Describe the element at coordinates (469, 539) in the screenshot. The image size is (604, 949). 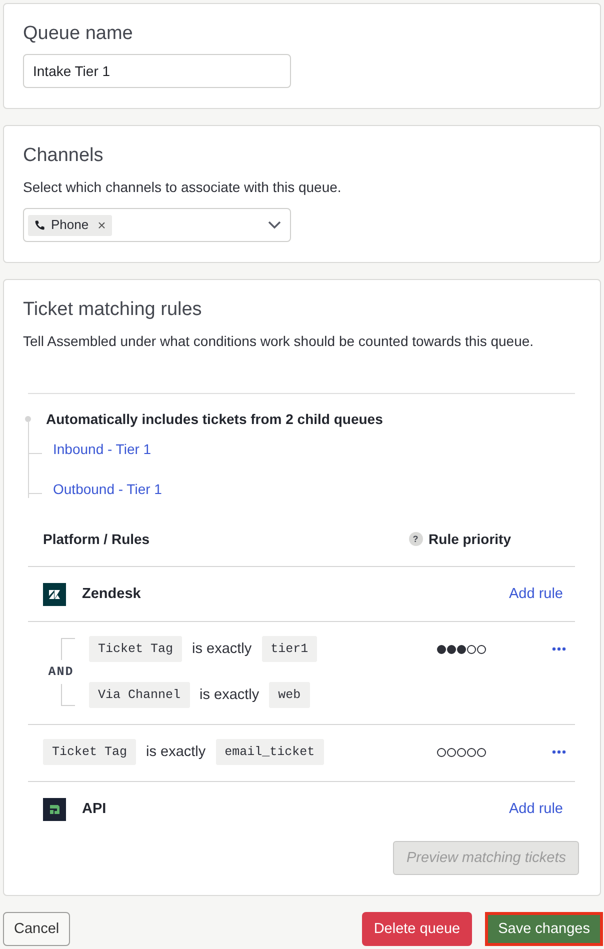
I see `column-header: Rule priority` at that location.